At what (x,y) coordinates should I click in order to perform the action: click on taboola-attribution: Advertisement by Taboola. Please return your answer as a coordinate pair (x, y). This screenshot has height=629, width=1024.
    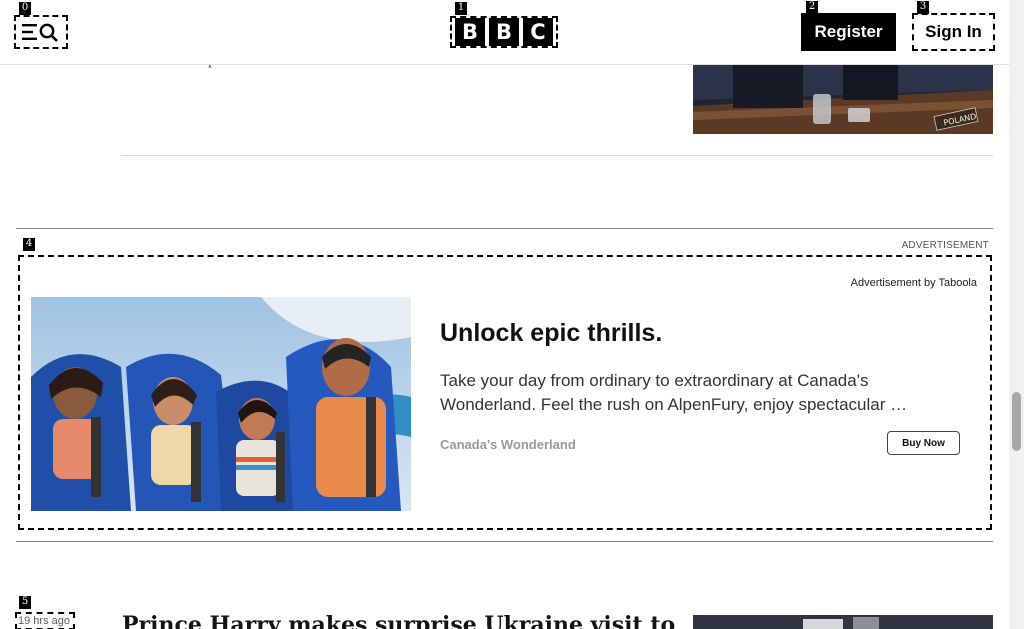
    Looking at the image, I should click on (914, 283).